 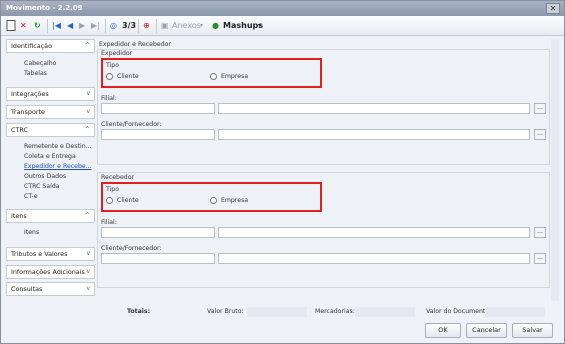 I want to click on sidebar-section-integracoes: Integrações v, so click(x=50, y=94).